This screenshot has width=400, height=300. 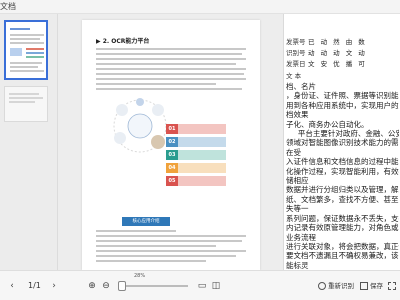 I want to click on save-icon, so click(x=364, y=286).